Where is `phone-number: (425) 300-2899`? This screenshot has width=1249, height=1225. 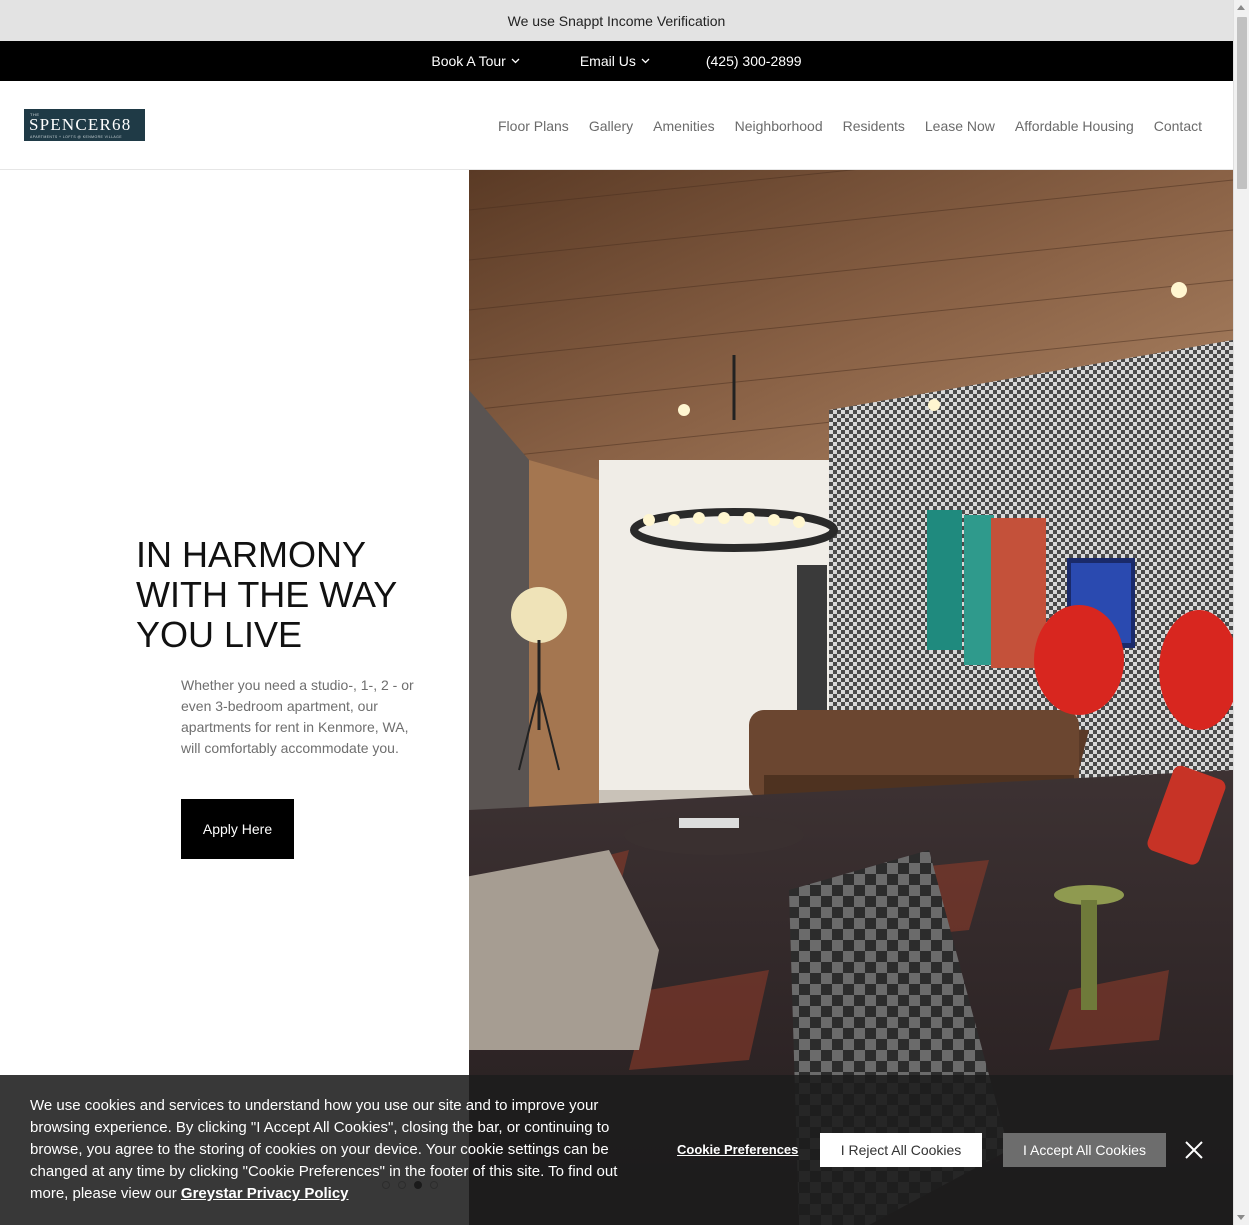 phone-number: (425) 300-2899 is located at coordinates (753, 61).